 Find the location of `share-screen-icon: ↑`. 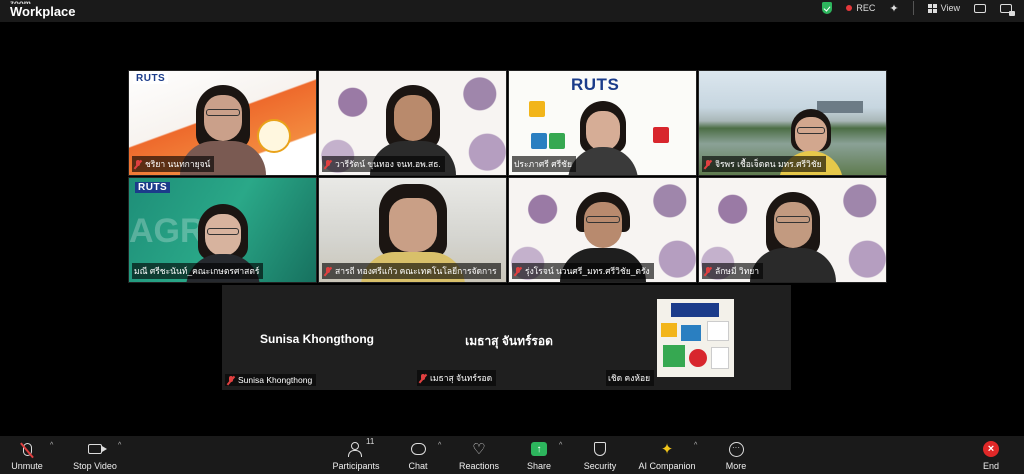

share-screen-icon: ↑ is located at coordinates (539, 449).